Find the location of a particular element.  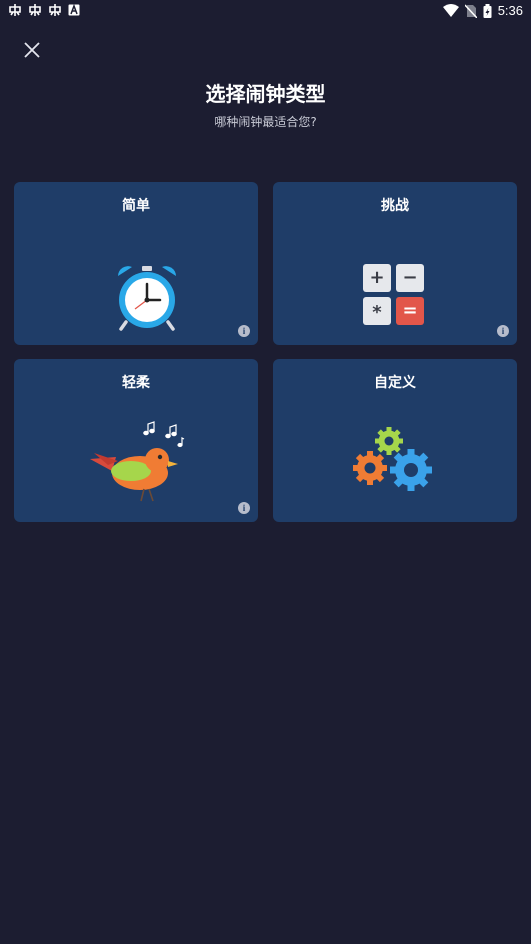

a-letter-icon is located at coordinates (74, 10).